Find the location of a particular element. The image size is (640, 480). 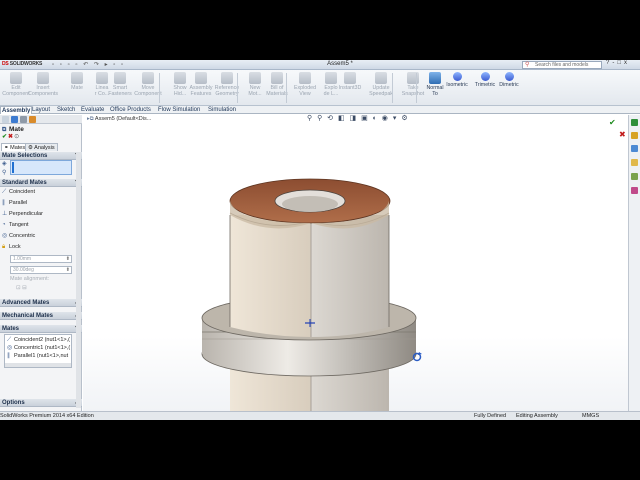

panel-scrollbar is located at coordinates (78, 280).